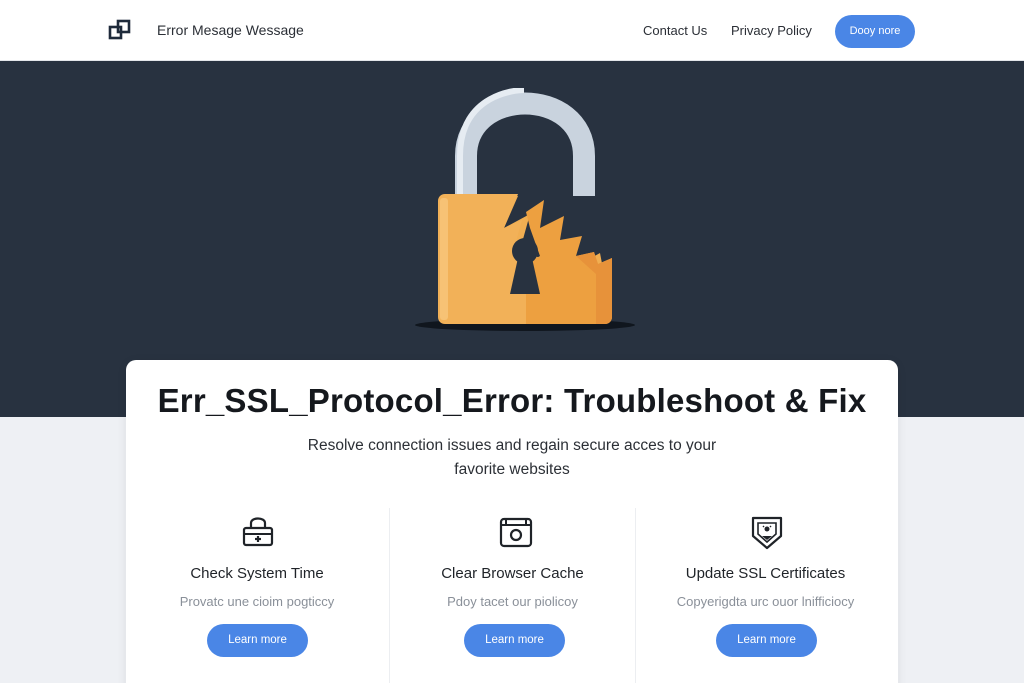 The height and width of the screenshot is (683, 1024). What do you see at coordinates (257, 573) in the screenshot?
I see `column-heading: Check System Time` at bounding box center [257, 573].